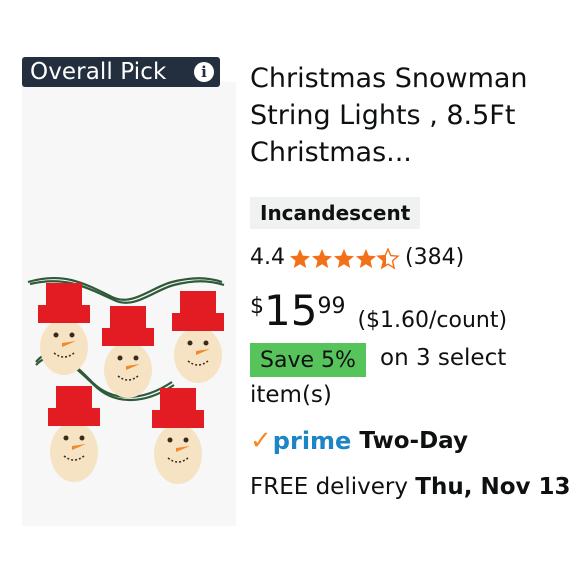 The image size is (580, 580). Describe the element at coordinates (312, 441) in the screenshot. I see `prime-logo: prime` at that location.